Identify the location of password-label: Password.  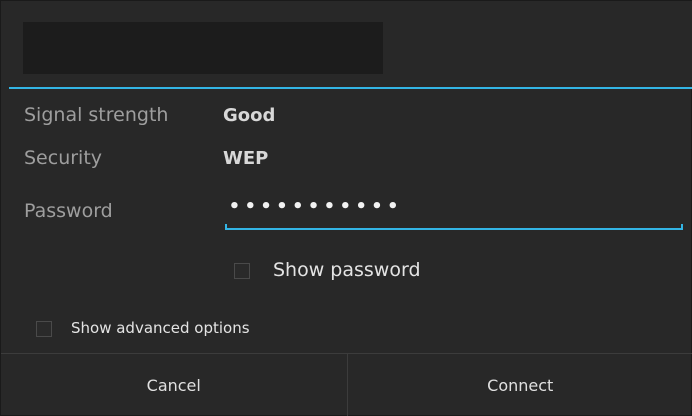
(68, 211).